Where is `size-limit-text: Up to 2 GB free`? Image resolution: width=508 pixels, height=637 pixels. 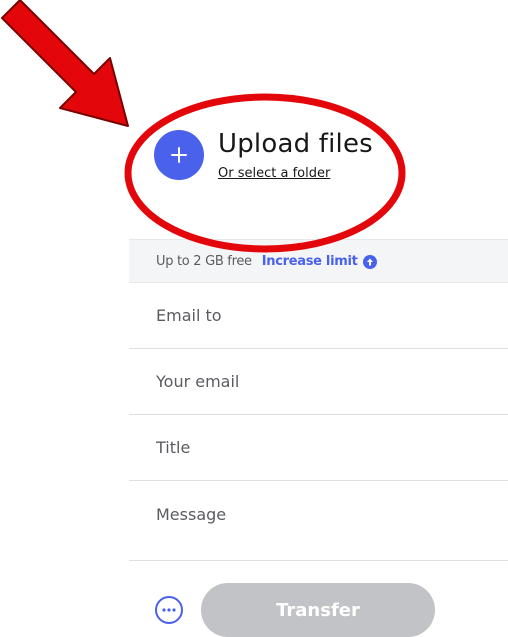 size-limit-text: Up to 2 GB free is located at coordinates (204, 261).